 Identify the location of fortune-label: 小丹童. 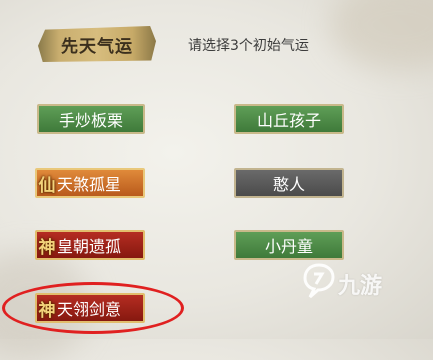
(288, 246).